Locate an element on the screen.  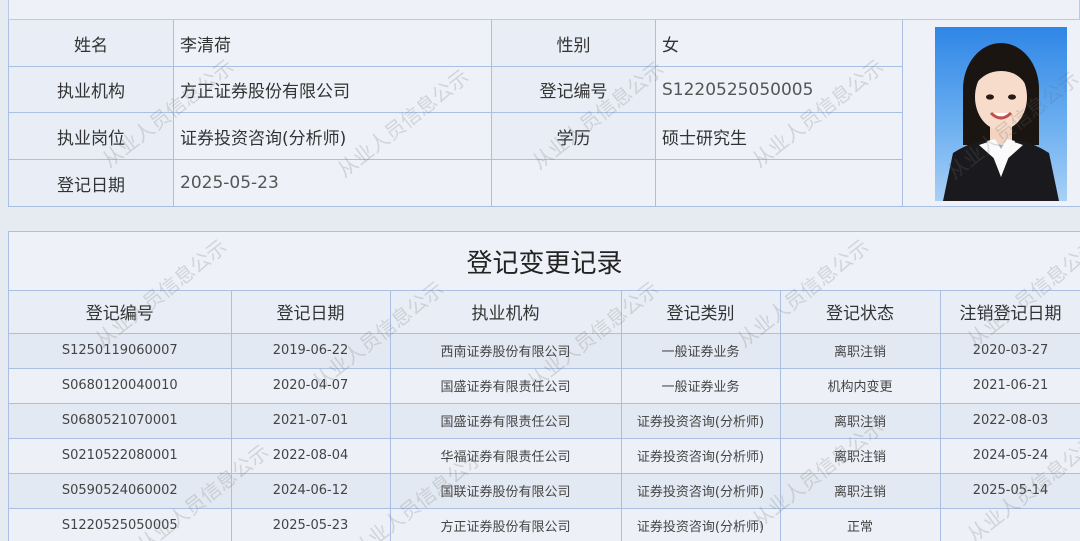
cell-reg-no: S0590524060002 is located at coordinates (120, 491).